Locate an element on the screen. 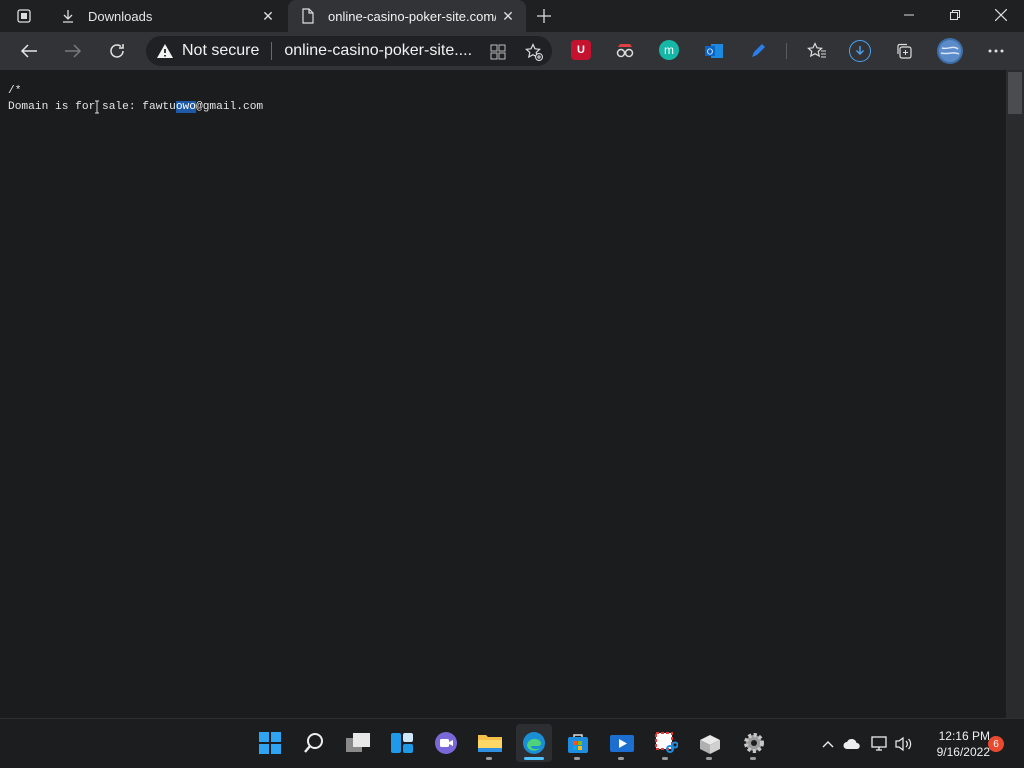 The width and height of the screenshot is (1024, 768). downloads-button is located at coordinates (860, 51).